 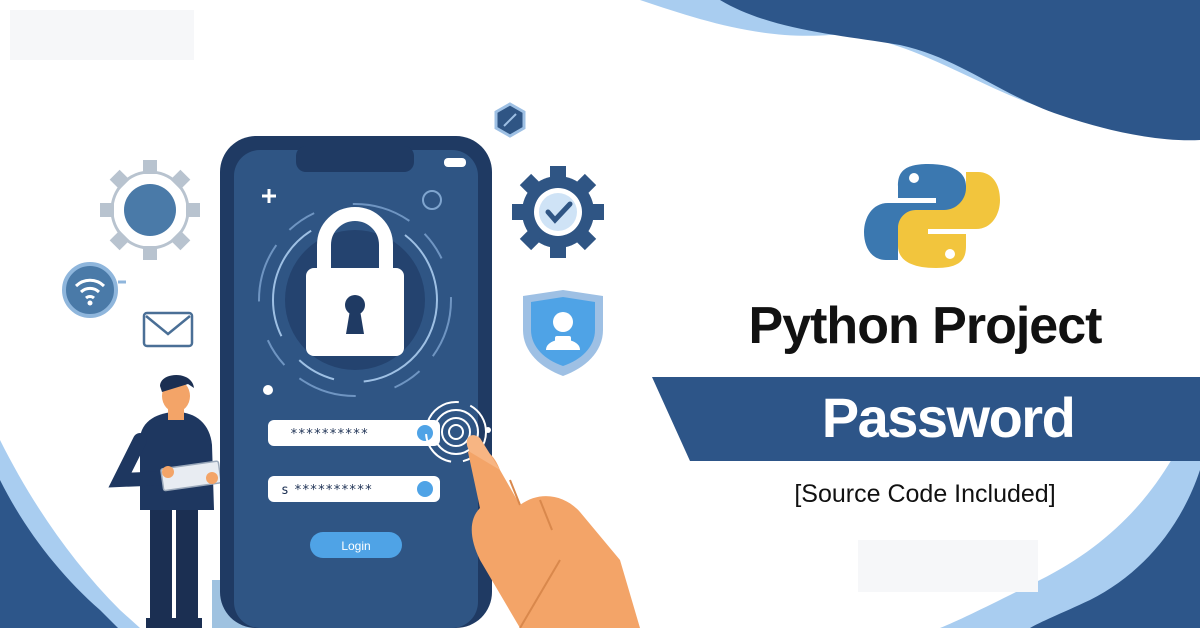 What do you see at coordinates (356, 545) in the screenshot?
I see `login-button` at bounding box center [356, 545].